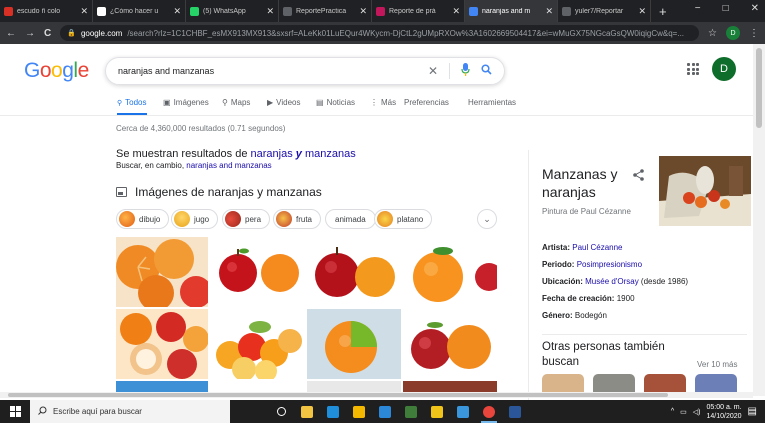  Describe the element at coordinates (385, 411) in the screenshot. I see `taskbar-app-mail` at that location.